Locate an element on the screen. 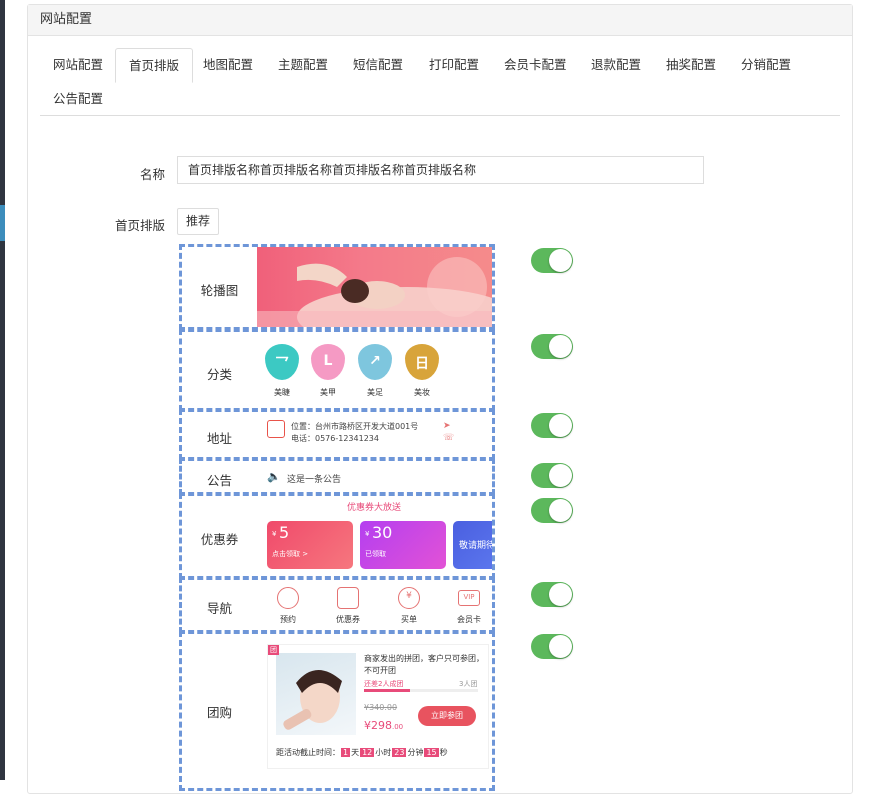 Image resolution: width=875 pixels, height=794 pixels. tab-map-config: 地图配置 is located at coordinates (228, 65).